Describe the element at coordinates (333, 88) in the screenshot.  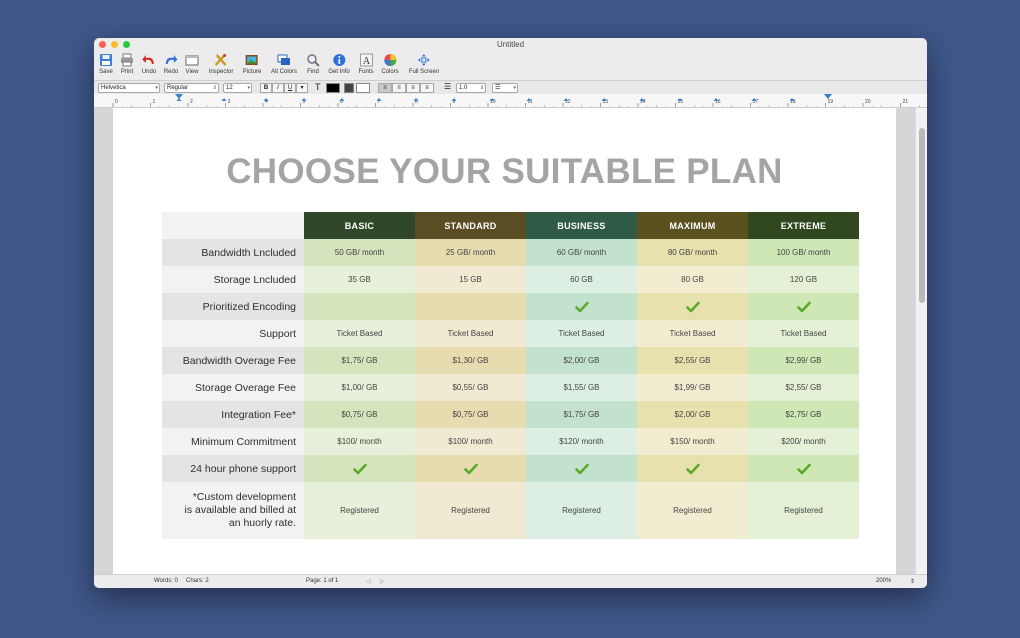
I see `text-color-well` at that location.